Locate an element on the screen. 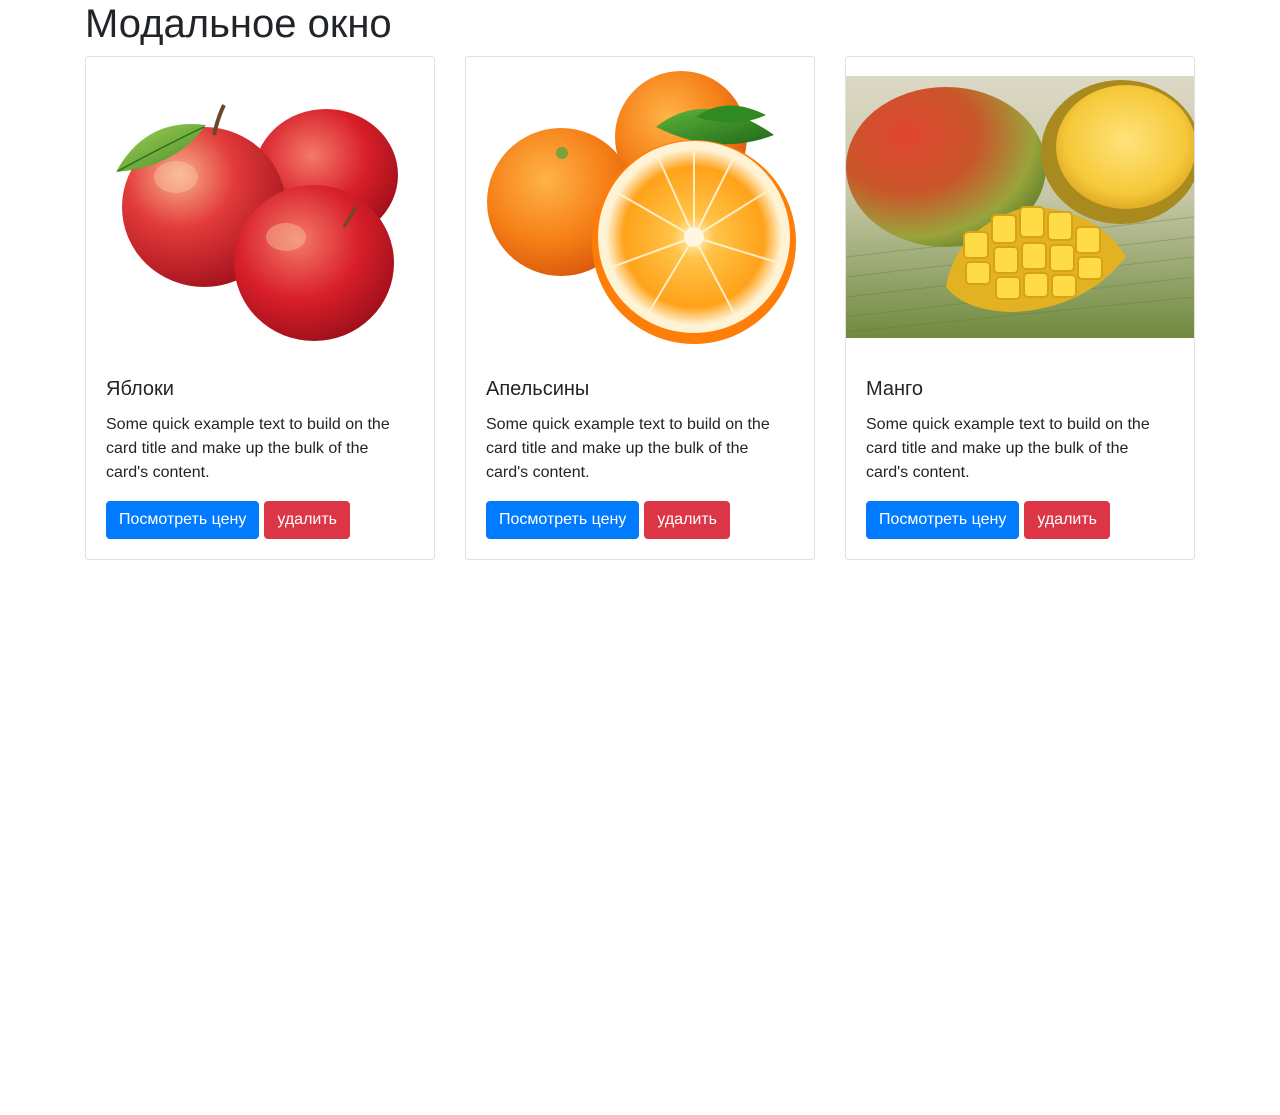  card-title: Манго is located at coordinates (895, 389).